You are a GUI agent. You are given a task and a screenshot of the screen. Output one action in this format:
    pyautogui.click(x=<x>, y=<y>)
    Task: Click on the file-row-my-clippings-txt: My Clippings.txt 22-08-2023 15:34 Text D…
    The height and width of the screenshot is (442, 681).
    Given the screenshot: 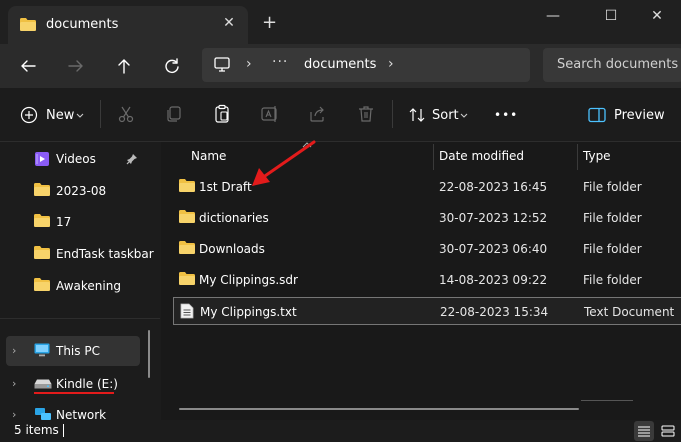 What is the action you would take?
    pyautogui.click(x=427, y=311)
    